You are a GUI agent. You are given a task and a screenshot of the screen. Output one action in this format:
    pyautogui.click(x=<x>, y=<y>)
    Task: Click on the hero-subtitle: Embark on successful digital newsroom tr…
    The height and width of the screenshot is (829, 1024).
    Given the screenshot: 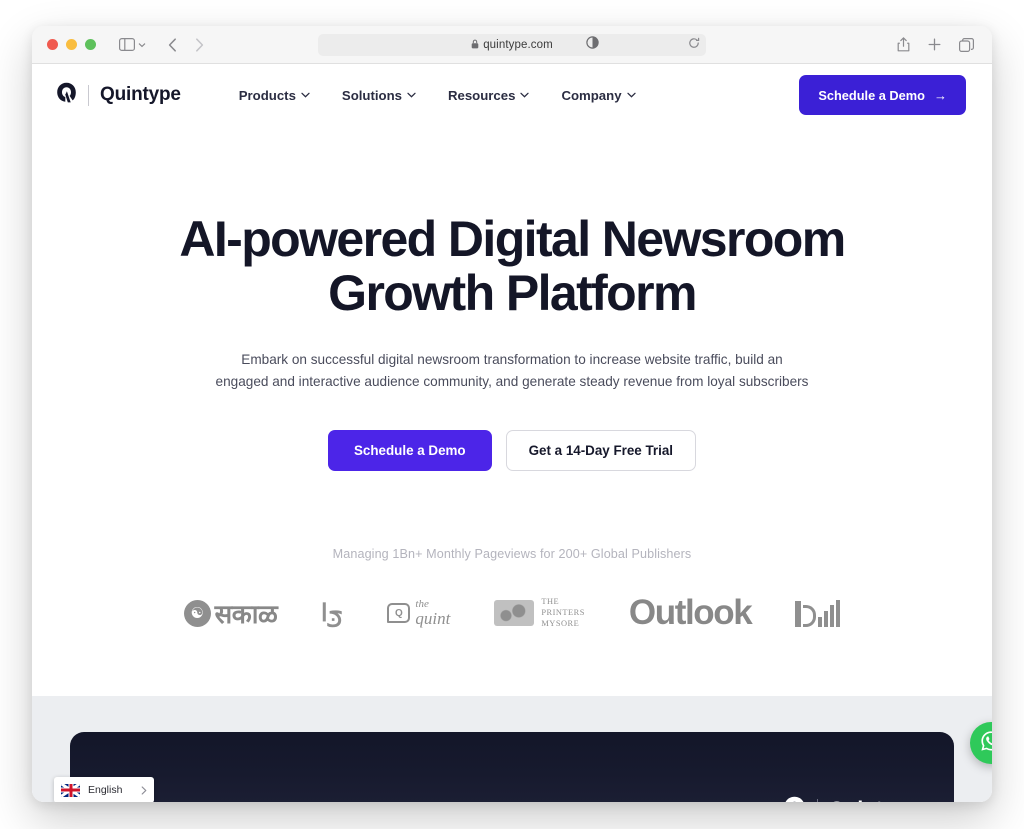 What is the action you would take?
    pyautogui.click(x=512, y=371)
    